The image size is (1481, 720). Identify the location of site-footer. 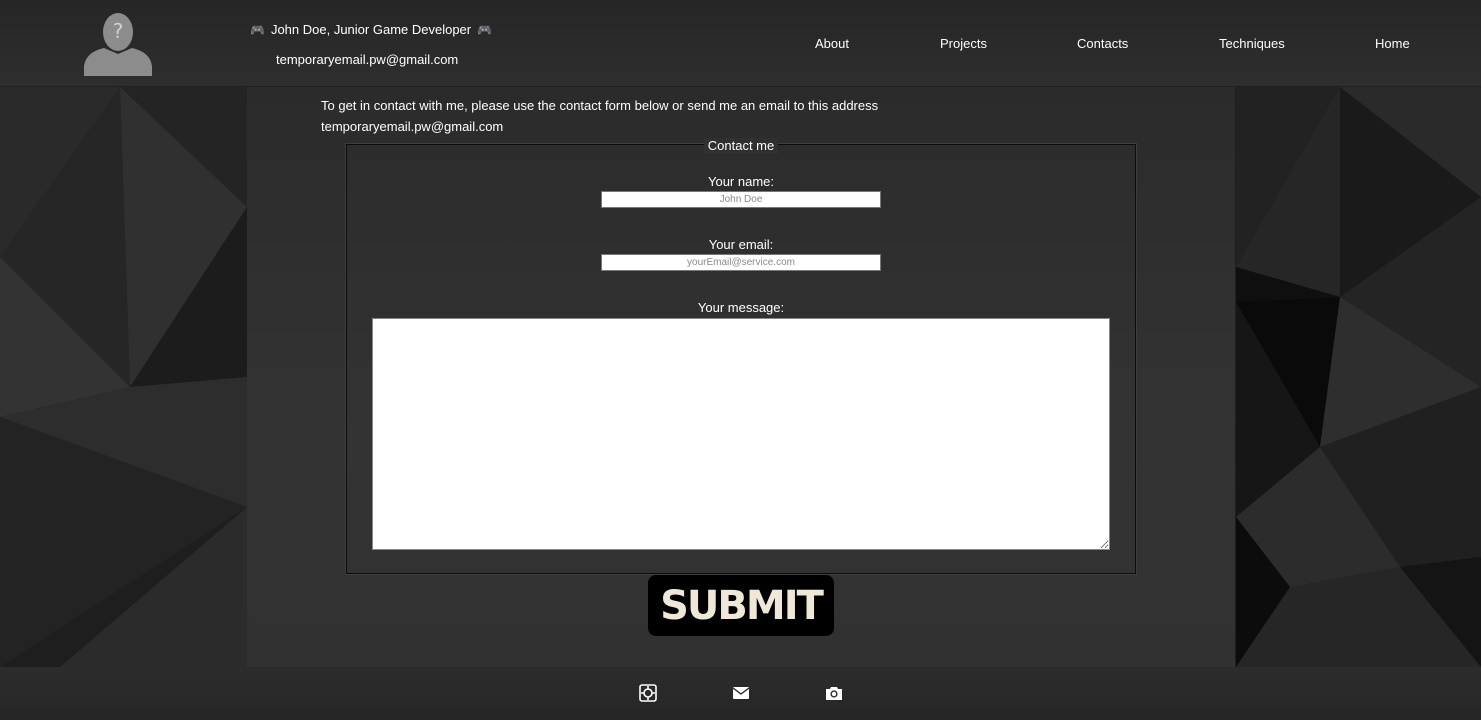
(740, 693).